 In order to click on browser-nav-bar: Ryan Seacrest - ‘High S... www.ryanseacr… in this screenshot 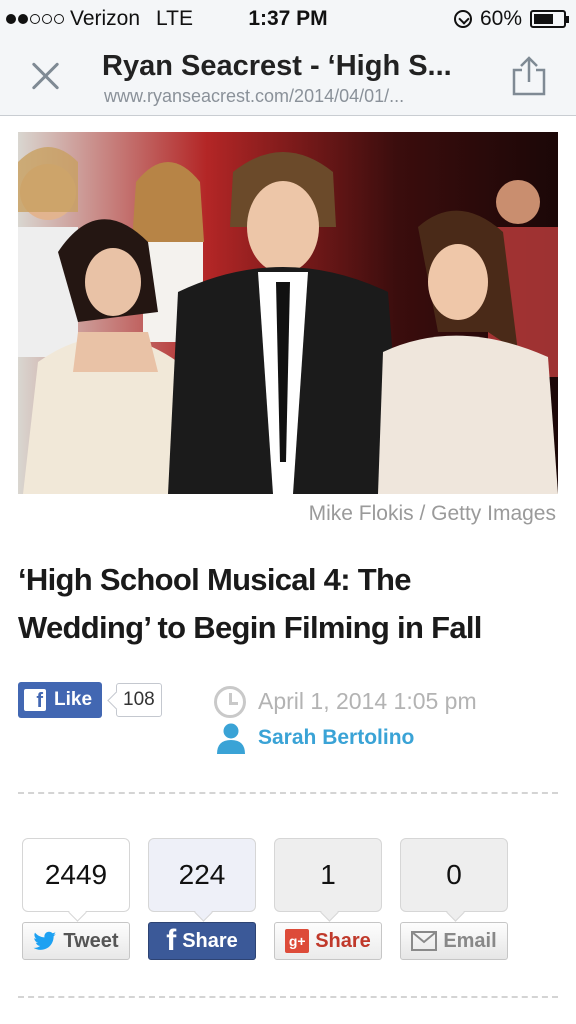, I will do `click(288, 77)`.